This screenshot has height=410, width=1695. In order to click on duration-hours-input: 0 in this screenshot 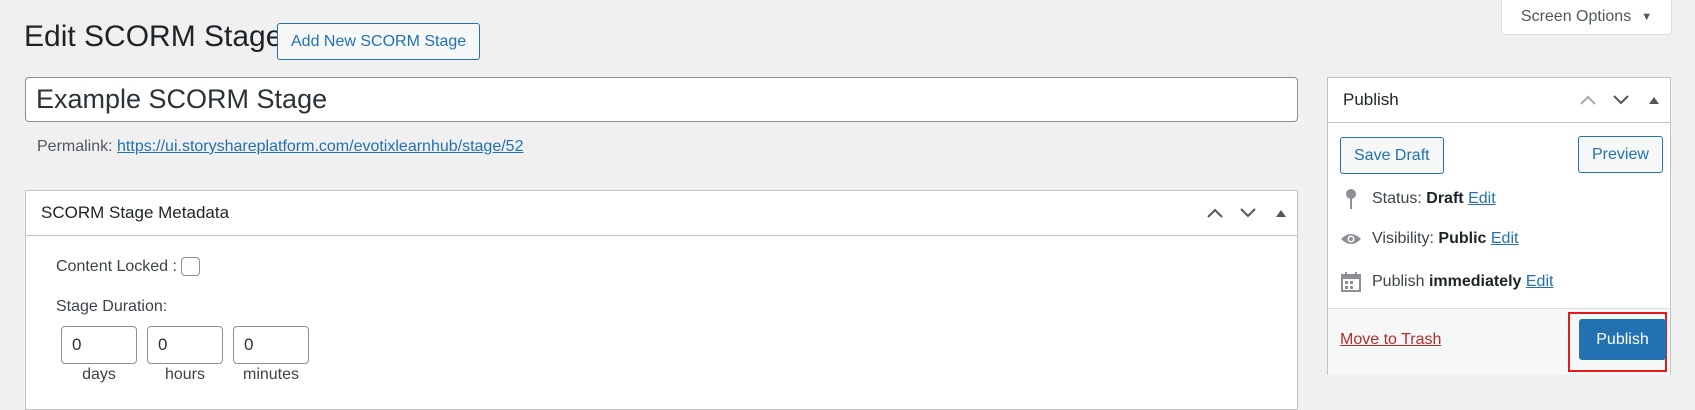, I will do `click(185, 345)`.